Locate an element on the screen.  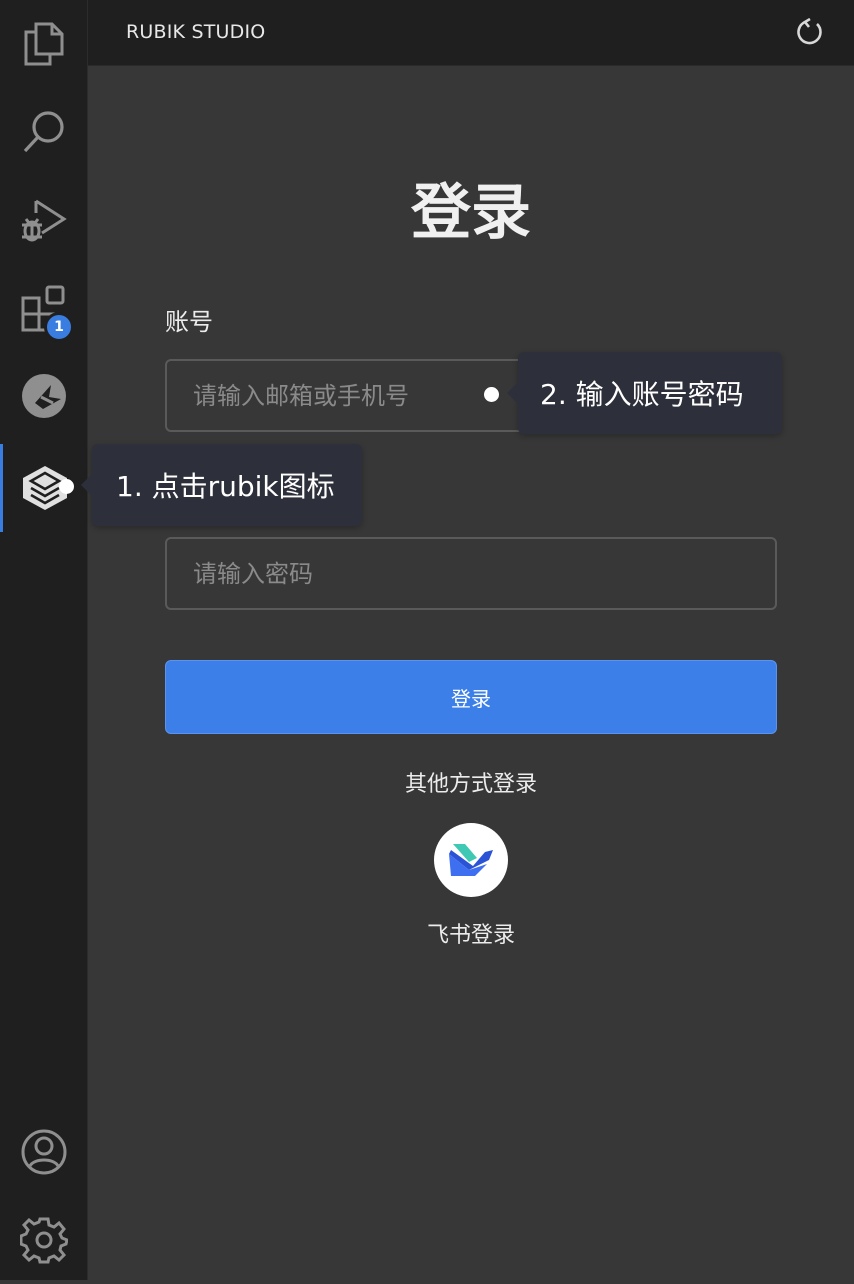
explorer-button is located at coordinates (43, 44).